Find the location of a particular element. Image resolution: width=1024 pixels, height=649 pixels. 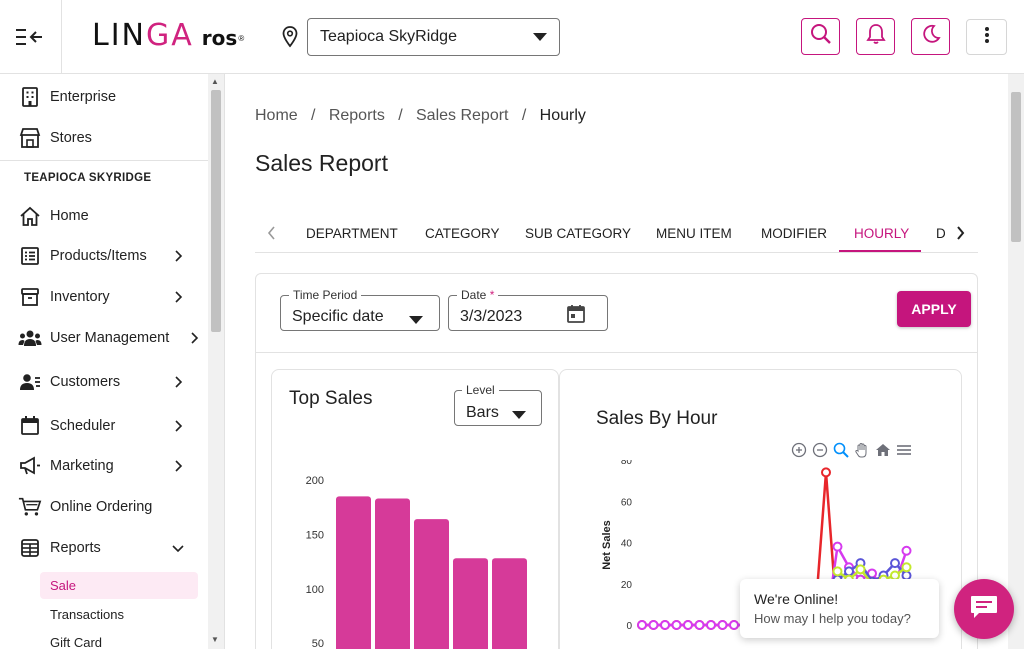

building-icon is located at coordinates (30, 97).